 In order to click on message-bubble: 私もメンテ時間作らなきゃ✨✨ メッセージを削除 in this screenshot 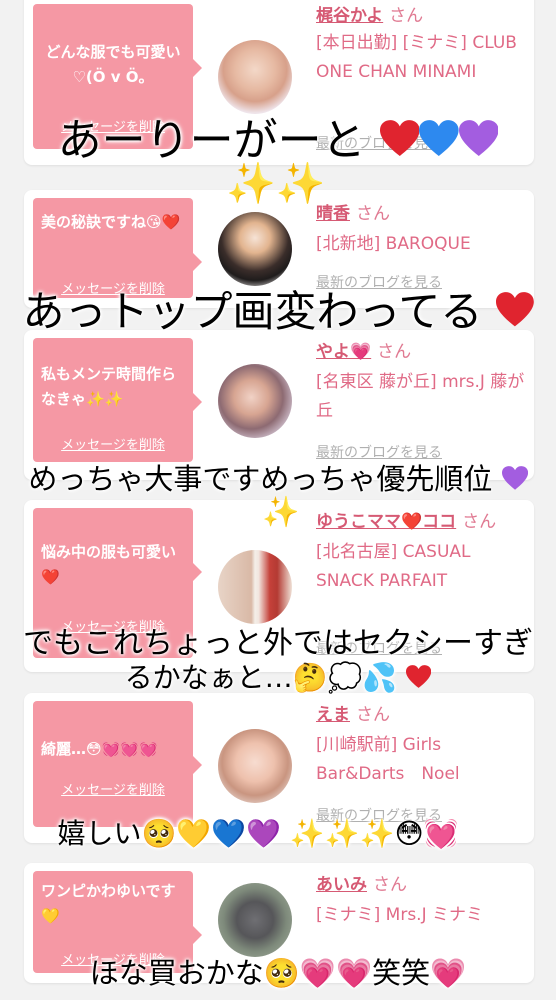, I will do `click(117, 400)`.